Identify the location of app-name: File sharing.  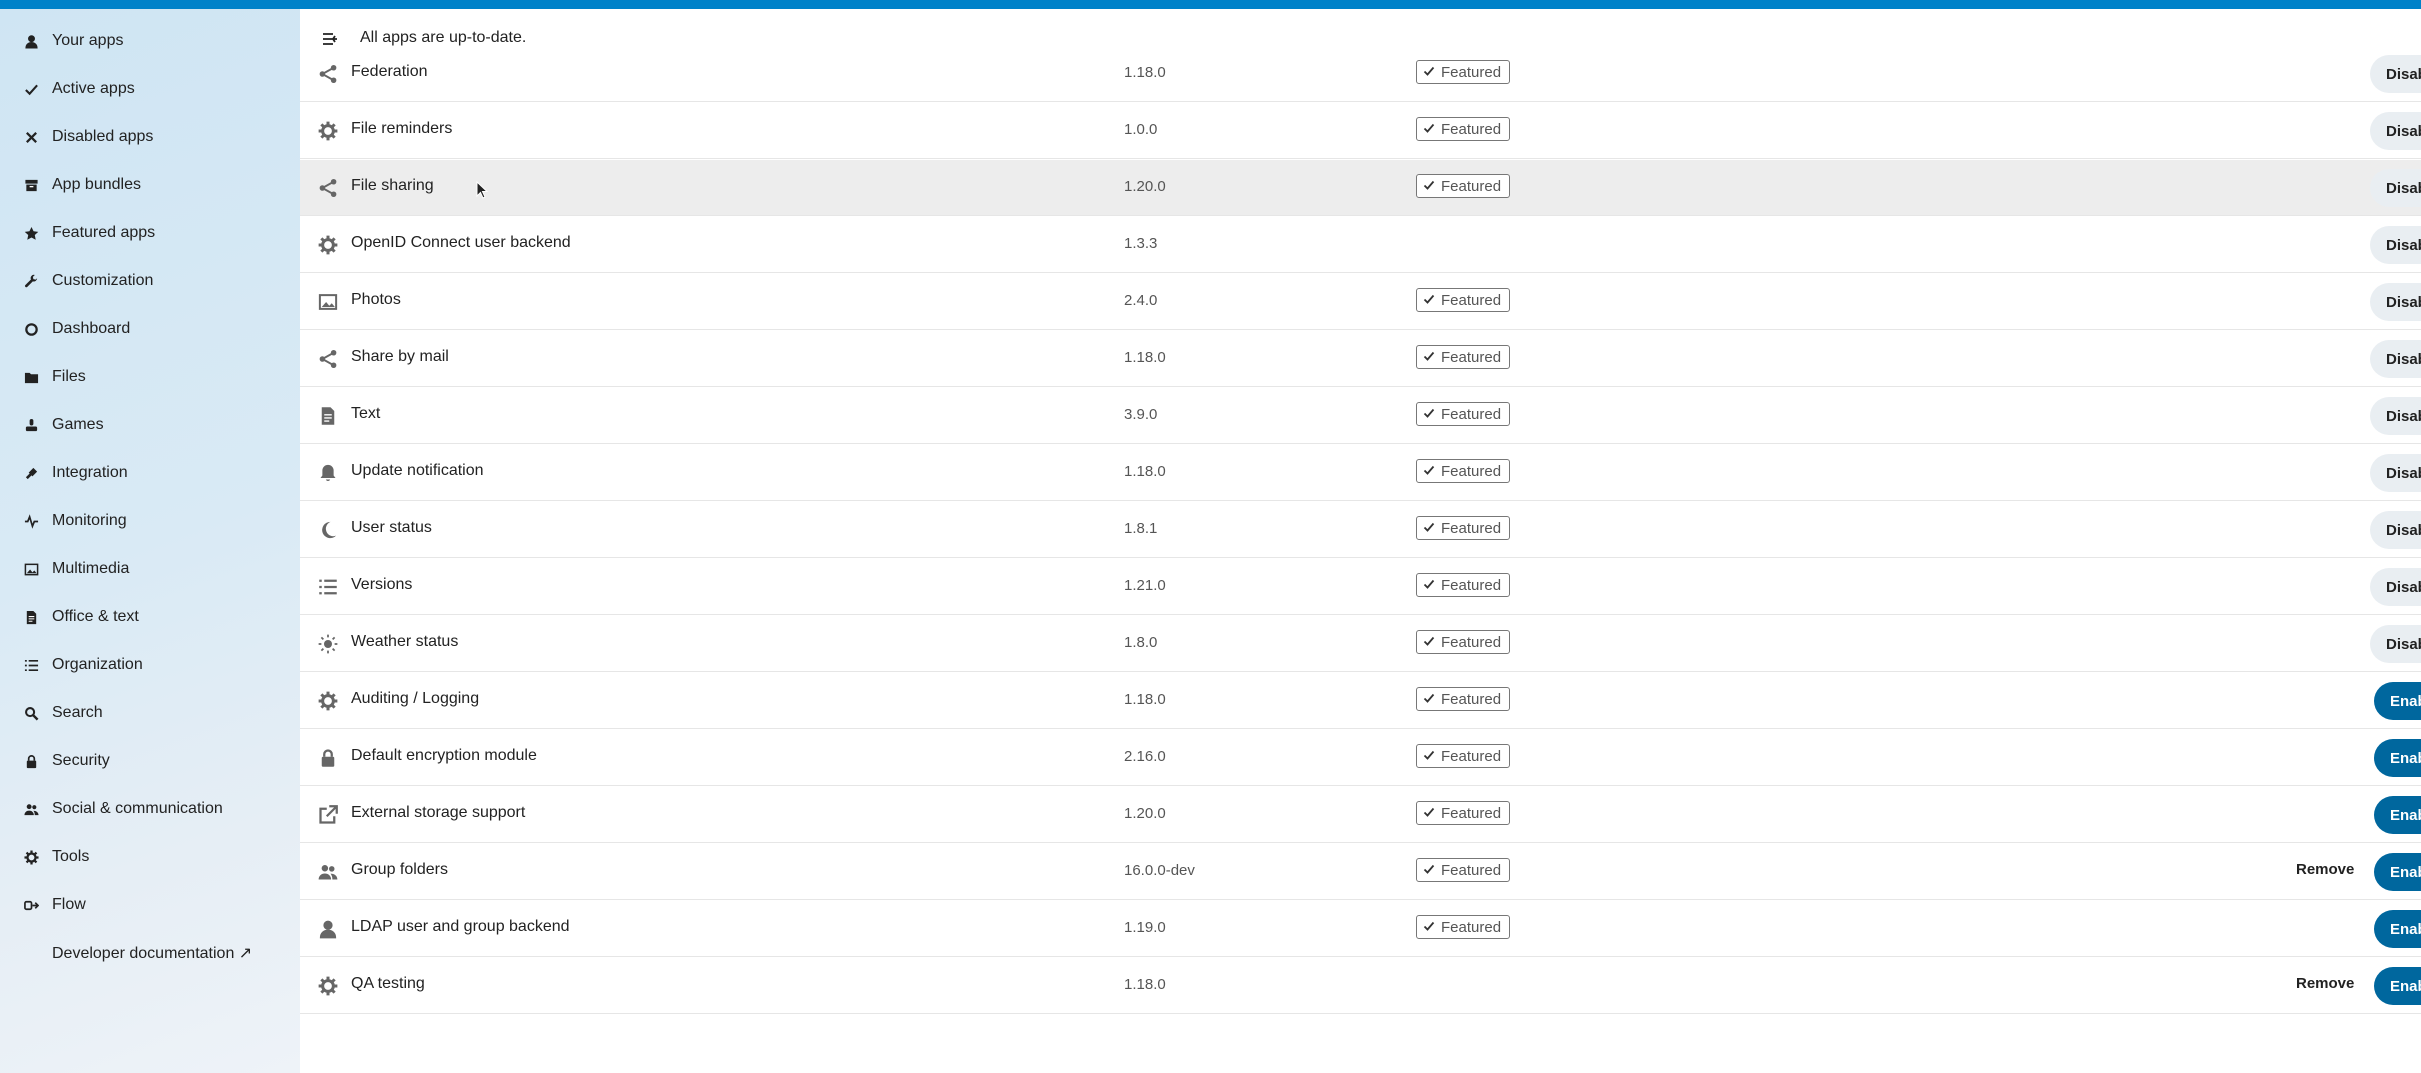
(392, 186).